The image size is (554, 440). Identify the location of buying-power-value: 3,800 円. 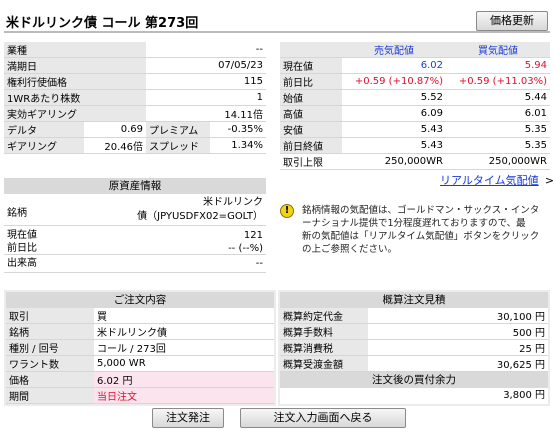
(414, 396).